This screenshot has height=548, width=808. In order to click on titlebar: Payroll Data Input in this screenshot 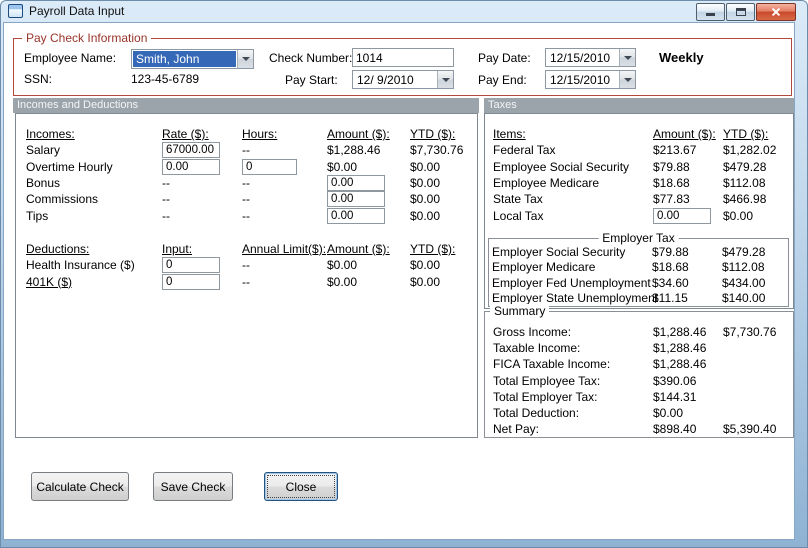, I will do `click(404, 11)`.